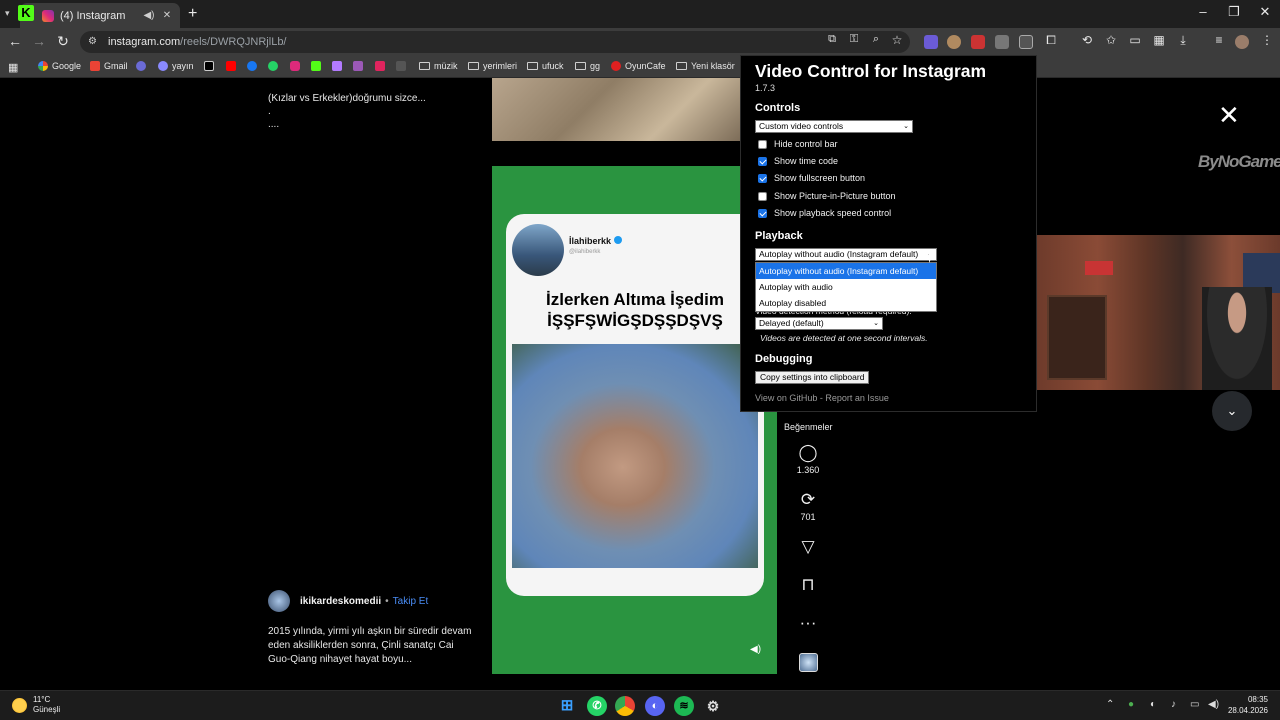  What do you see at coordinates (318, 66) in the screenshot?
I see `bookmark-kick` at bounding box center [318, 66].